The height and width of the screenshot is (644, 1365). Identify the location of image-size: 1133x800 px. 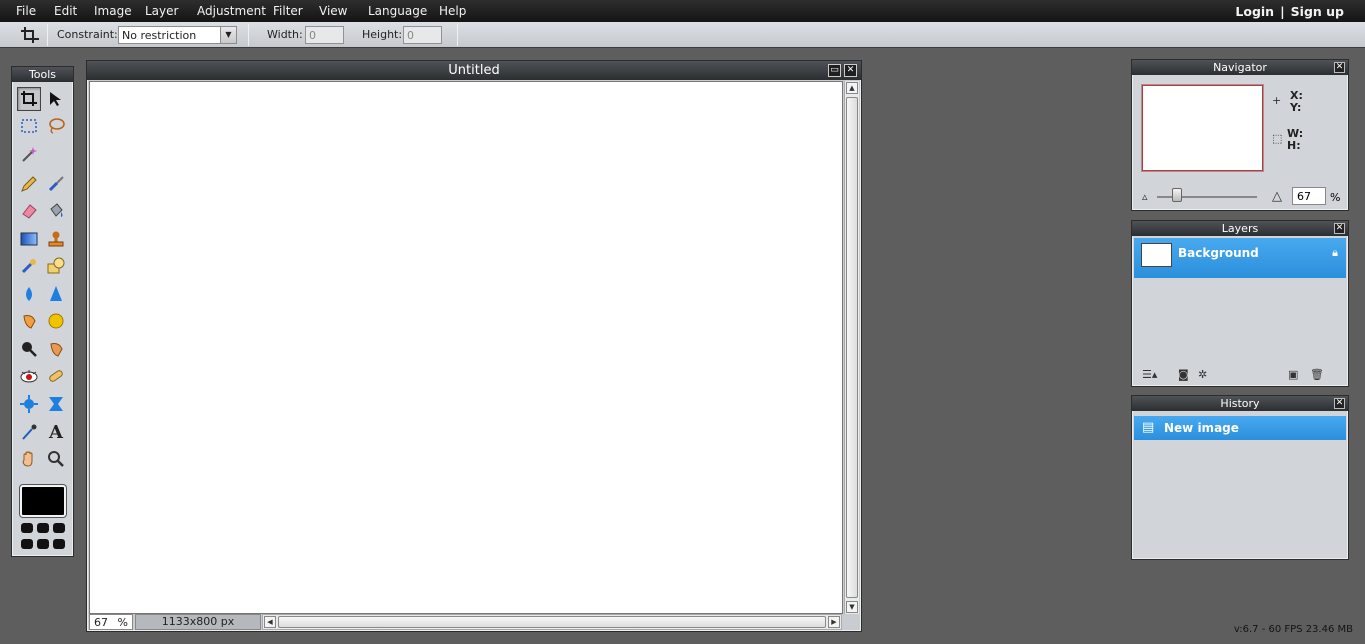
(198, 622).